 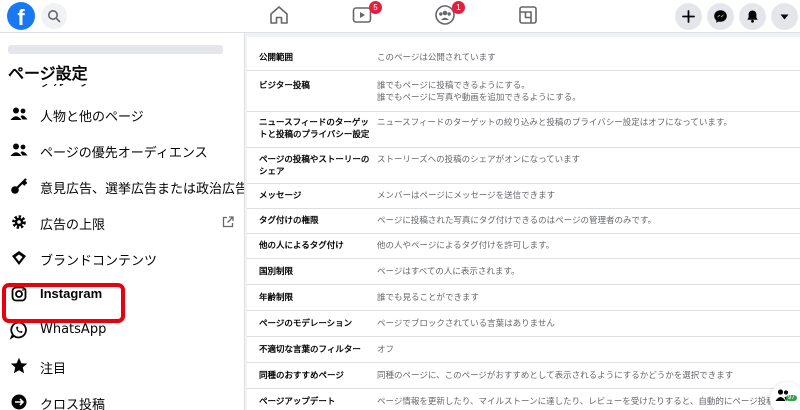 I want to click on sidebar-item-ad-limits: 広告の上限, so click(x=122, y=222).